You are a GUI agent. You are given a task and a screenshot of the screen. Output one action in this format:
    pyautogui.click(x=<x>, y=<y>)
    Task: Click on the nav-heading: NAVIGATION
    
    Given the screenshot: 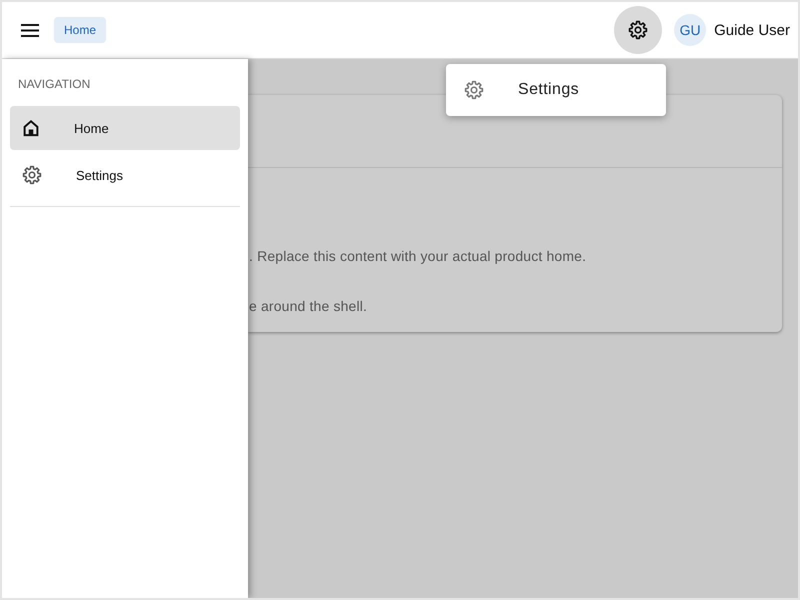 What is the action you would take?
    pyautogui.click(x=54, y=84)
    